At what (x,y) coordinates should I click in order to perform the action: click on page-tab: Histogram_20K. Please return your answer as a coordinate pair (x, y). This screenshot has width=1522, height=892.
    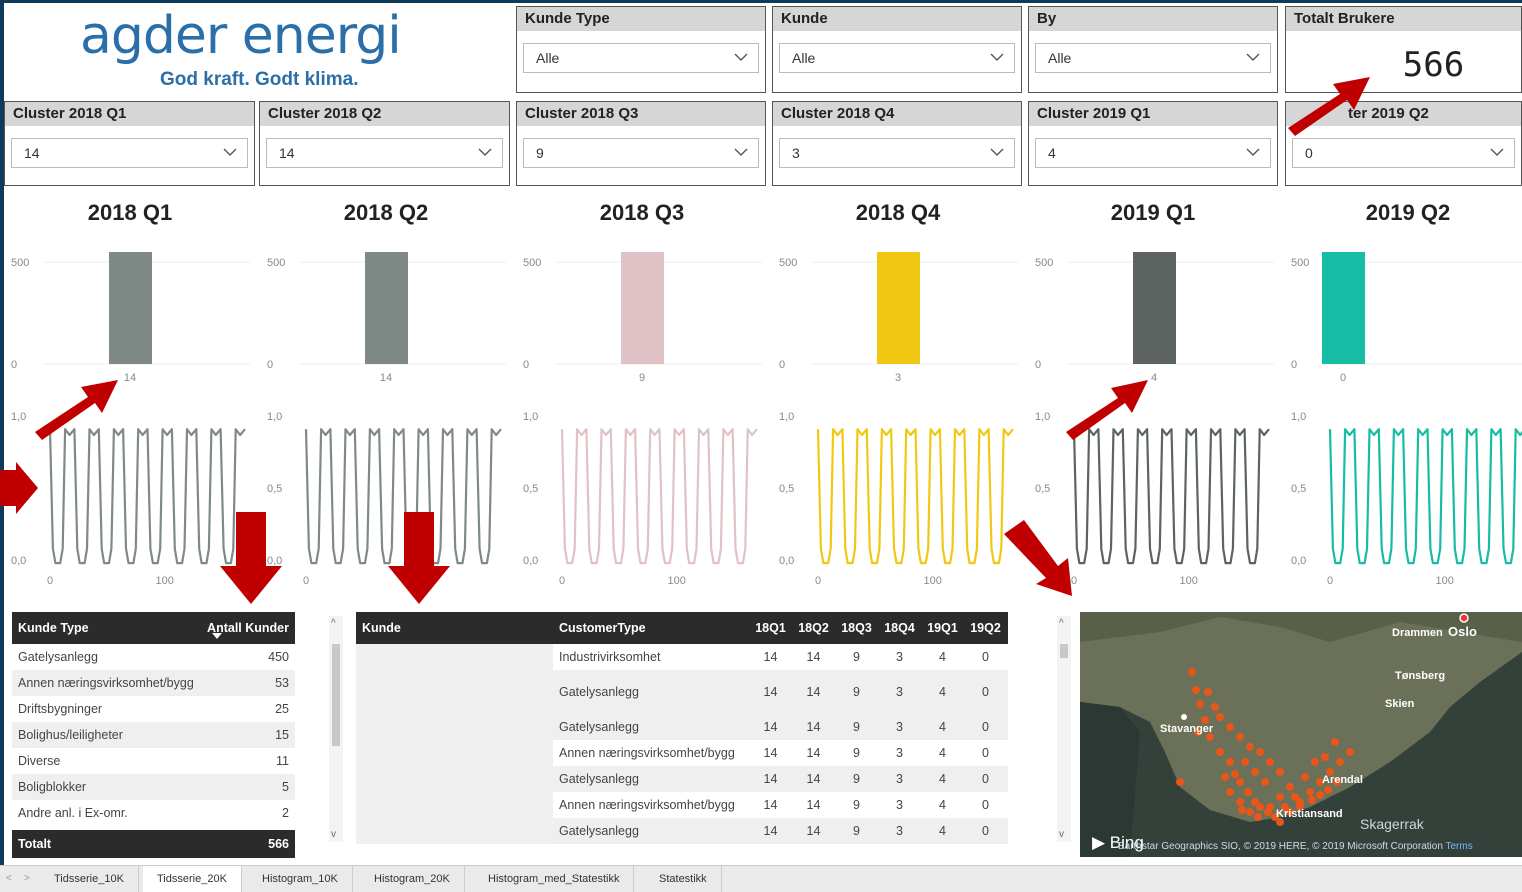
    Looking at the image, I should click on (412, 879).